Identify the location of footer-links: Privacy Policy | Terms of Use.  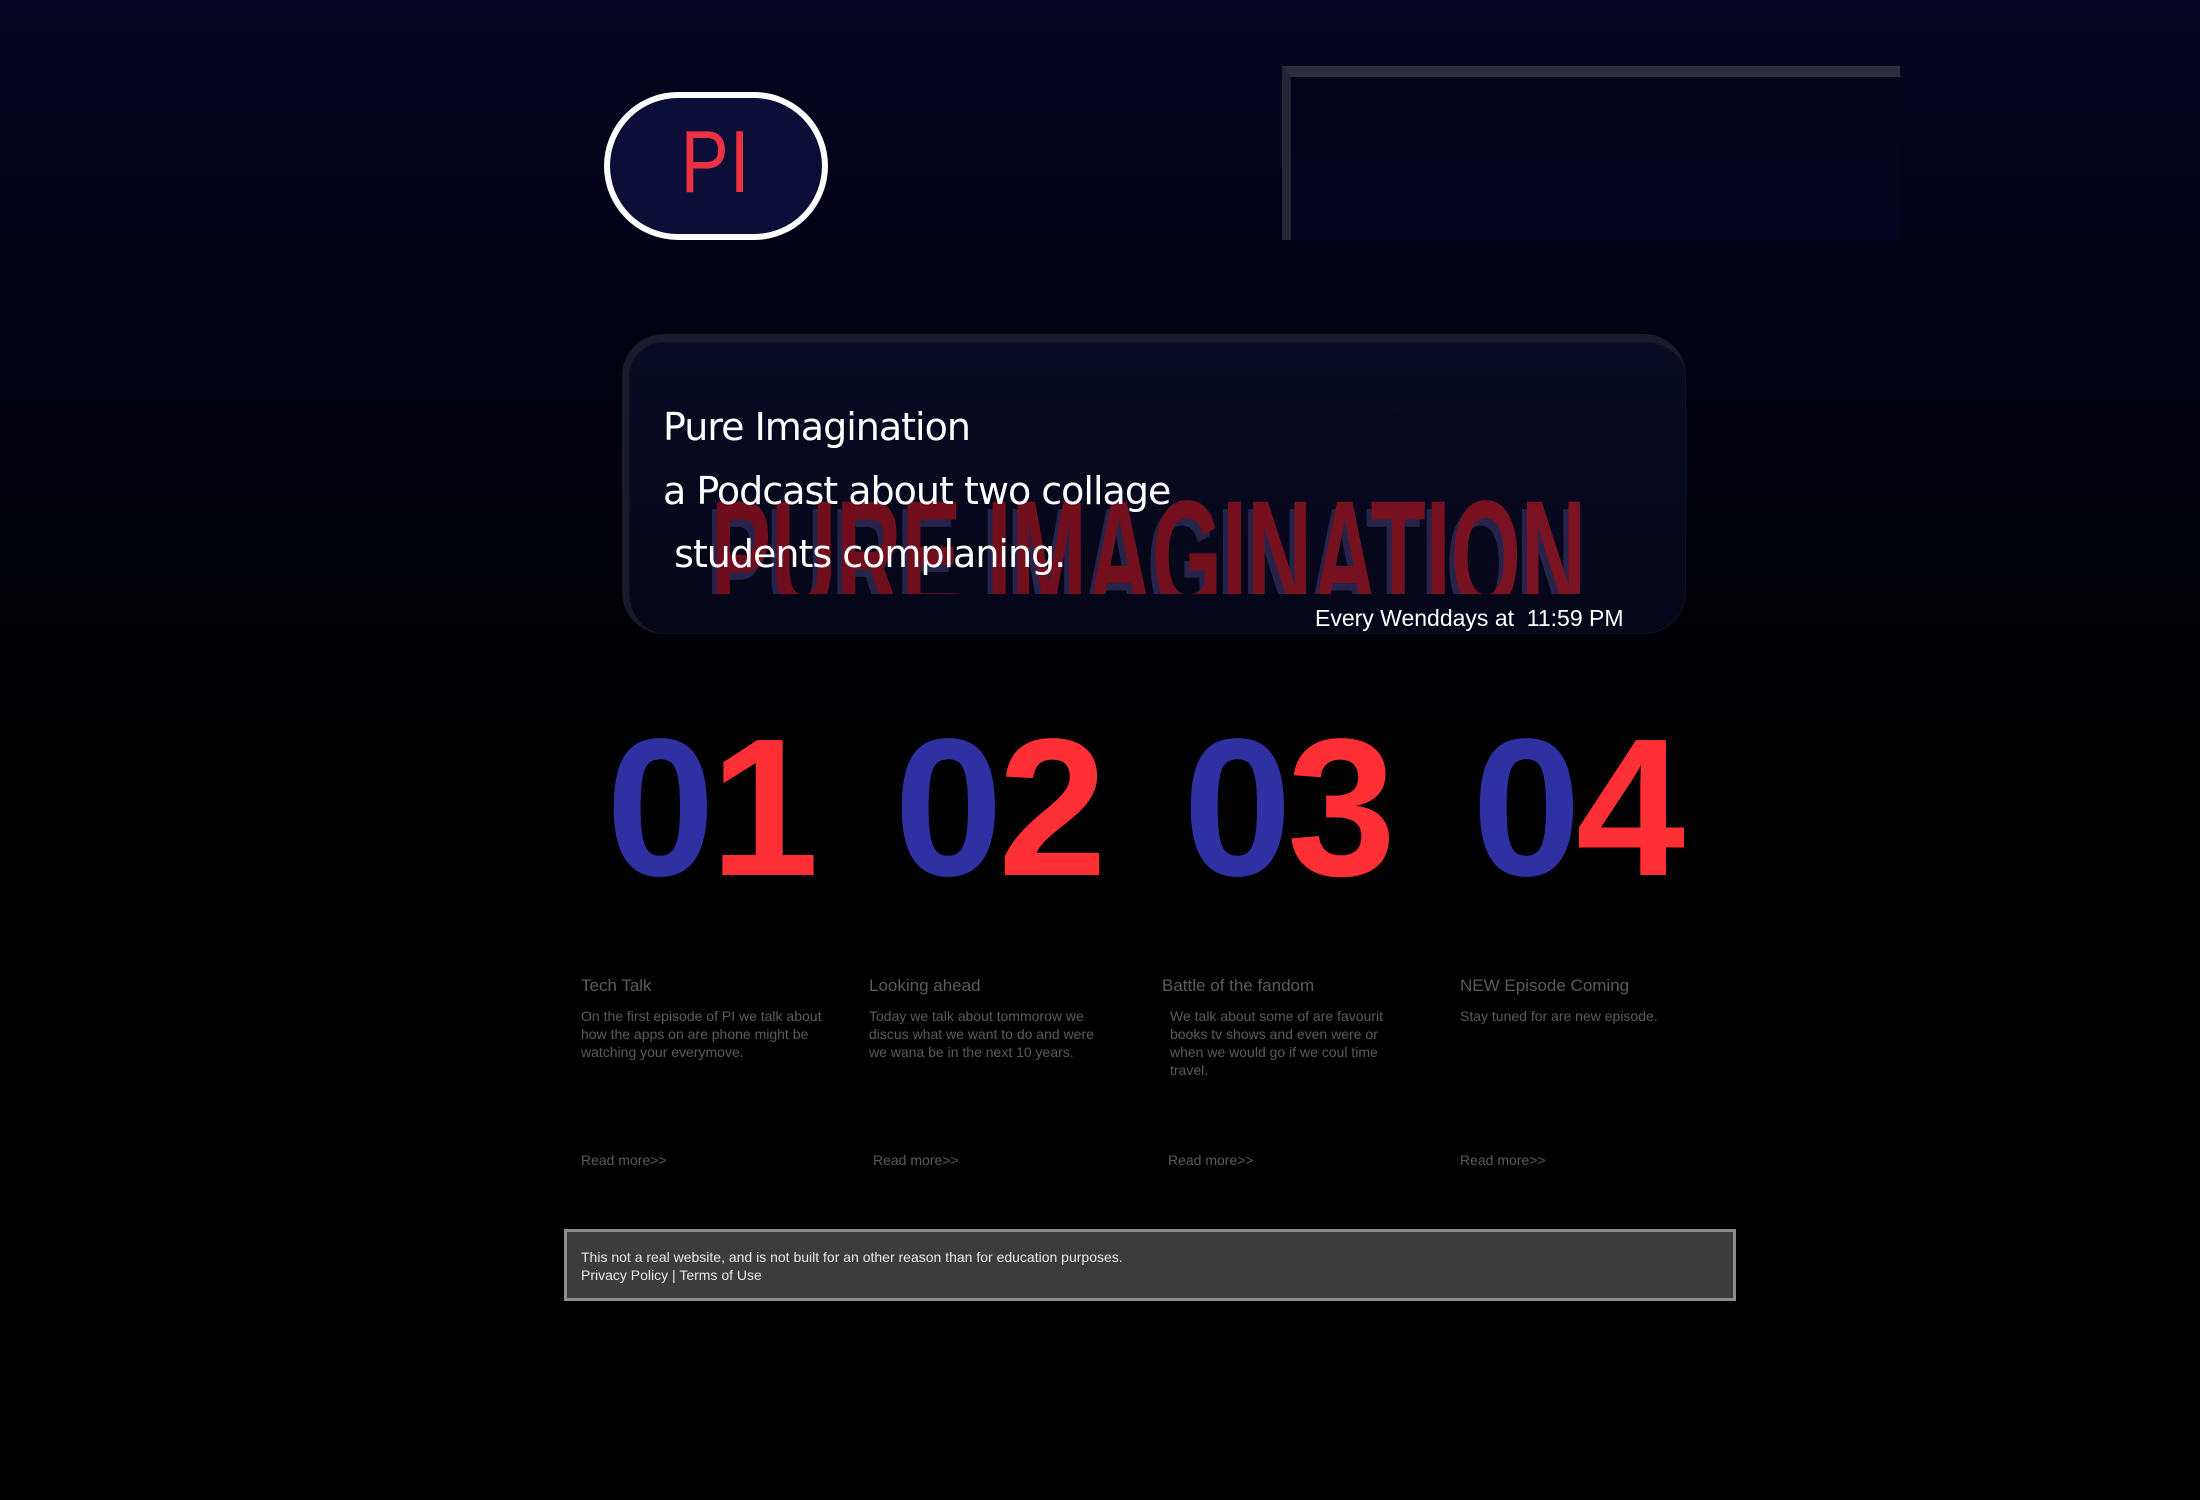
(1157, 1276).